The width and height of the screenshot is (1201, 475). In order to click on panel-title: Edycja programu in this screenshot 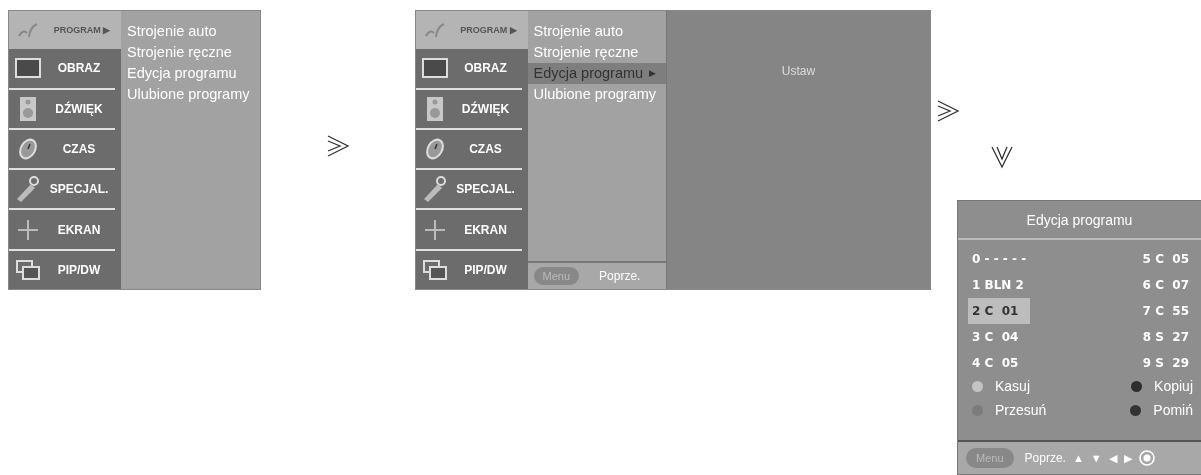, I will do `click(1079, 220)`.